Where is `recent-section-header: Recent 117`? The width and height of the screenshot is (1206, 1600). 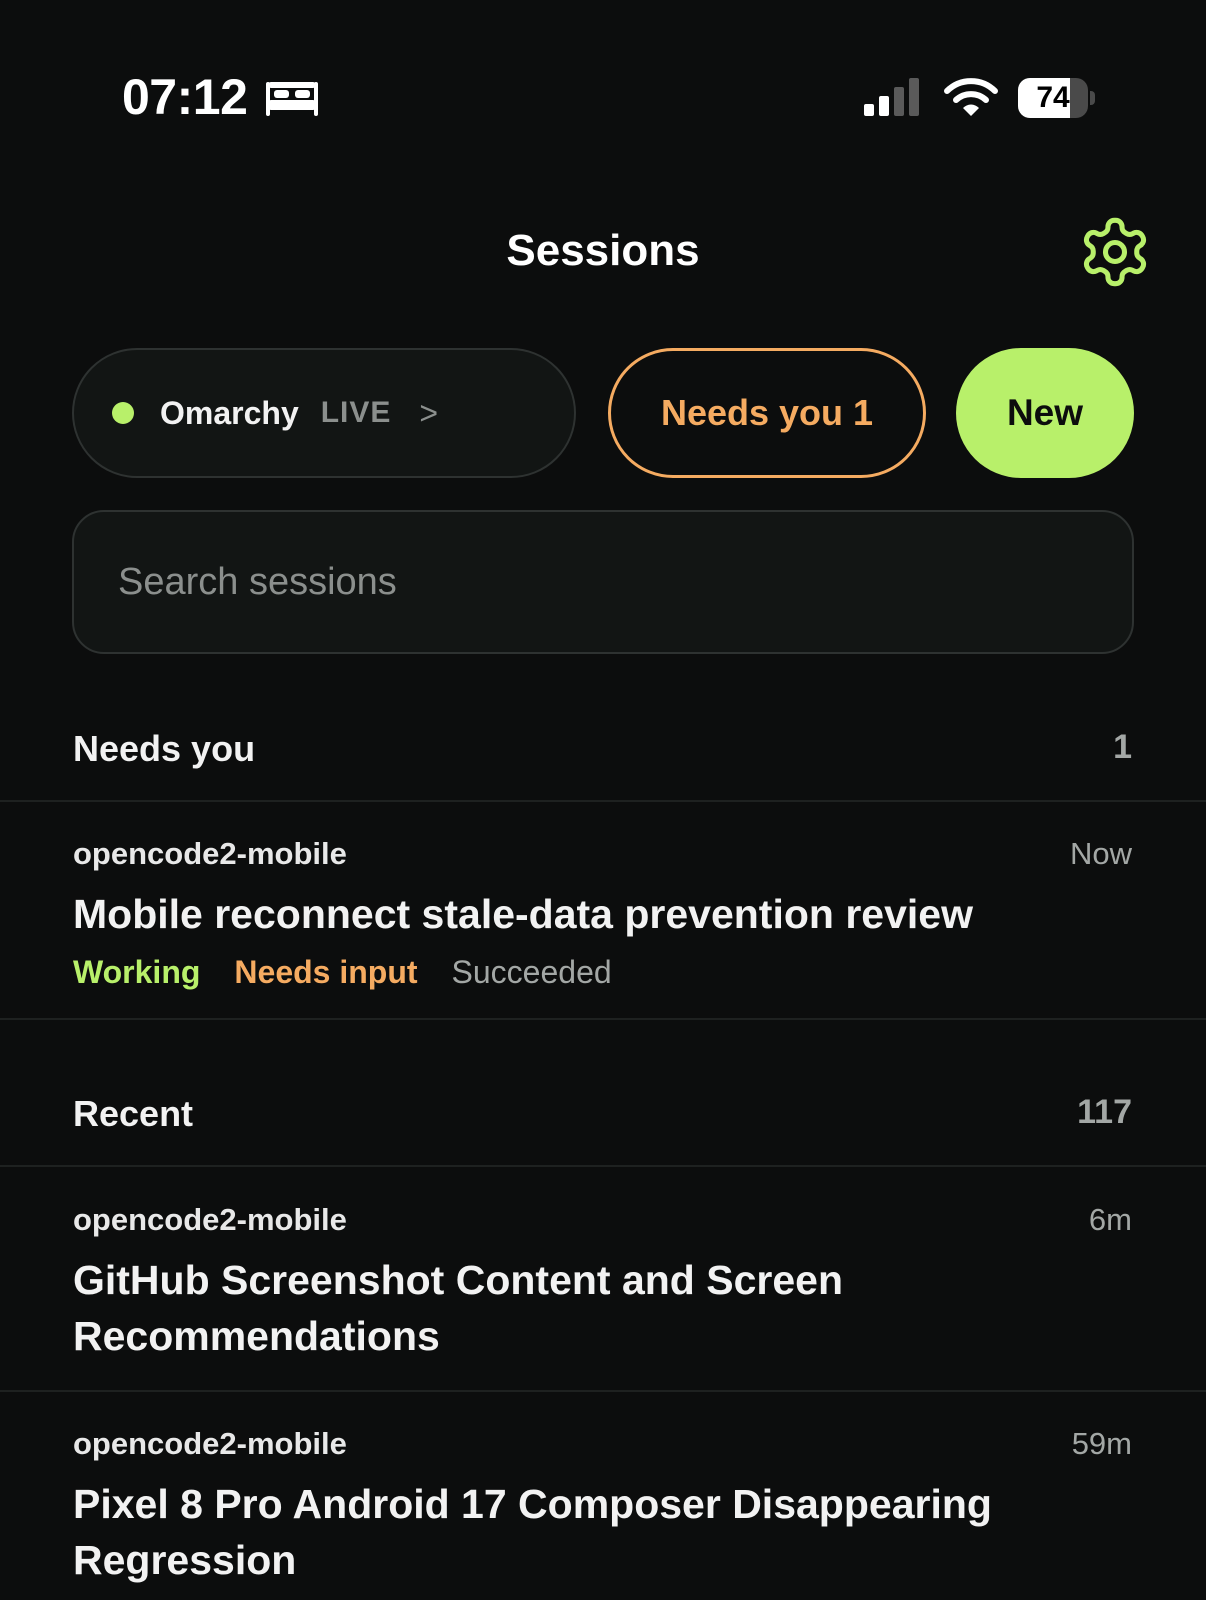
recent-section-header: Recent 117 is located at coordinates (603, 1123).